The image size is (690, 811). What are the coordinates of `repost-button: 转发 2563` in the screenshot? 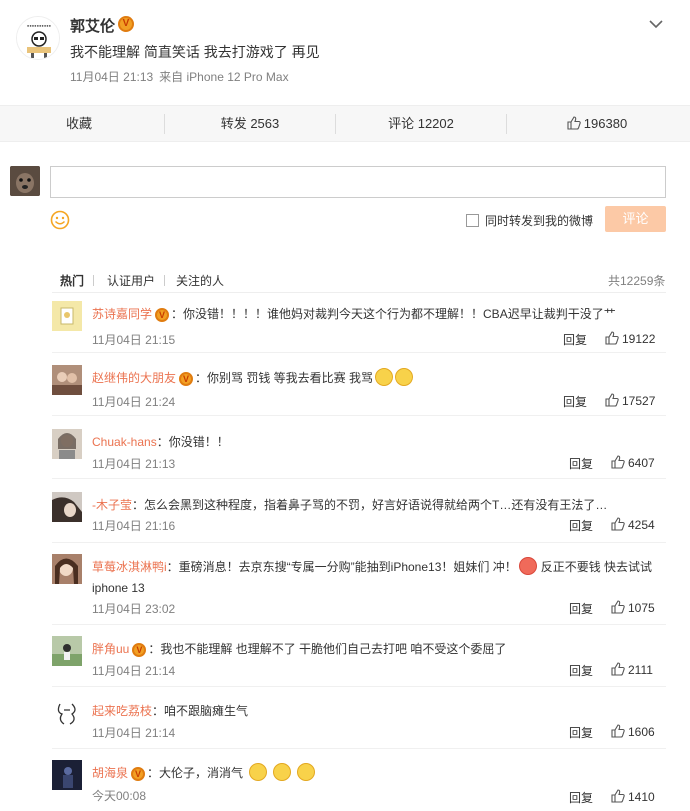 It's located at (250, 124).